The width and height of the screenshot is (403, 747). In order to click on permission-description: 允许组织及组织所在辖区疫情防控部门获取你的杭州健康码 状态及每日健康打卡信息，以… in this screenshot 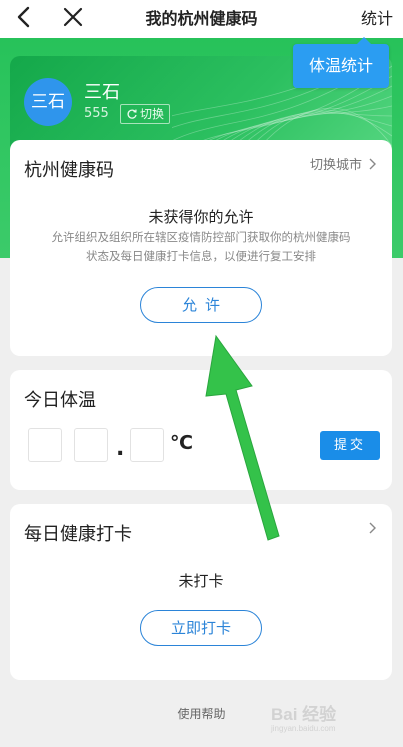, I will do `click(201, 247)`.